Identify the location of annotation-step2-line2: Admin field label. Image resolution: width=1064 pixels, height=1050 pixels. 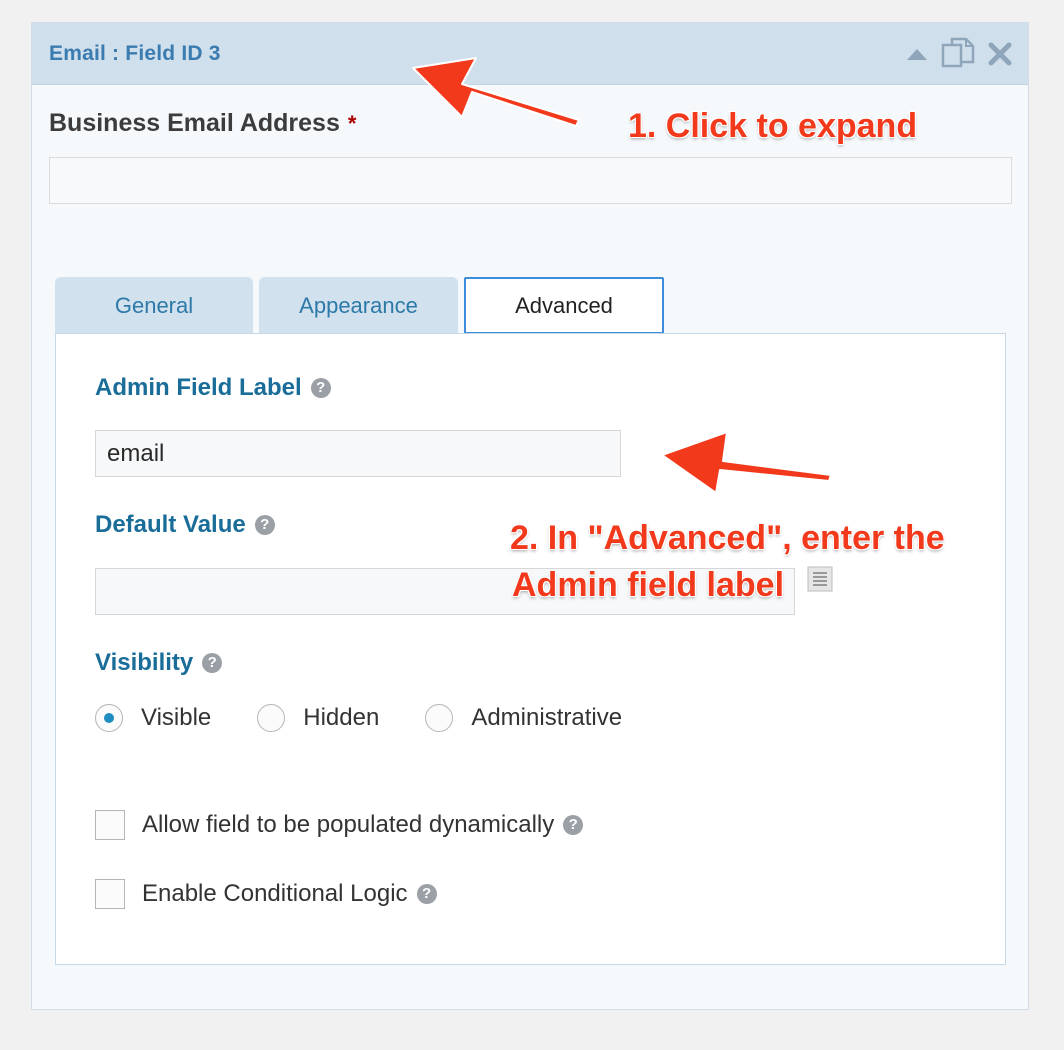
(648, 585).